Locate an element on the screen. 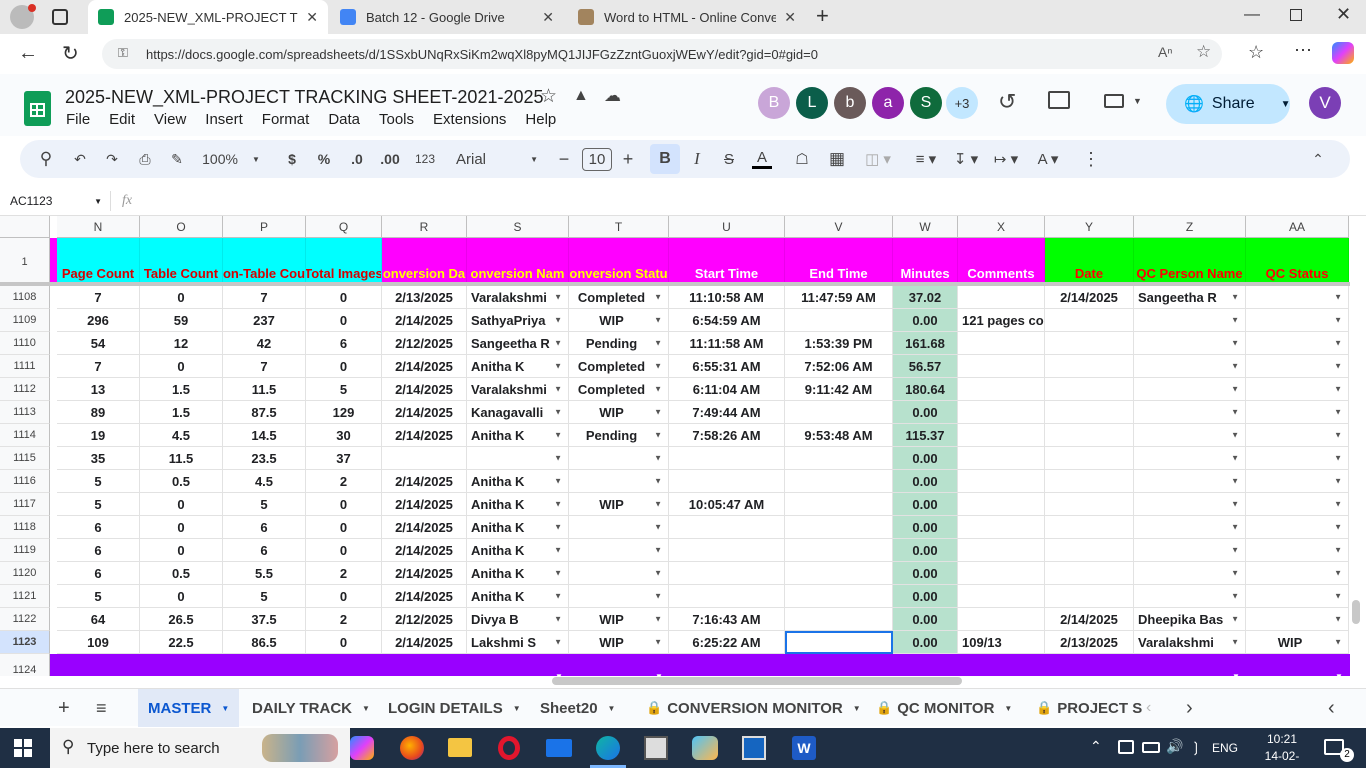  decrease-font-size-button: − is located at coordinates (564, 159).